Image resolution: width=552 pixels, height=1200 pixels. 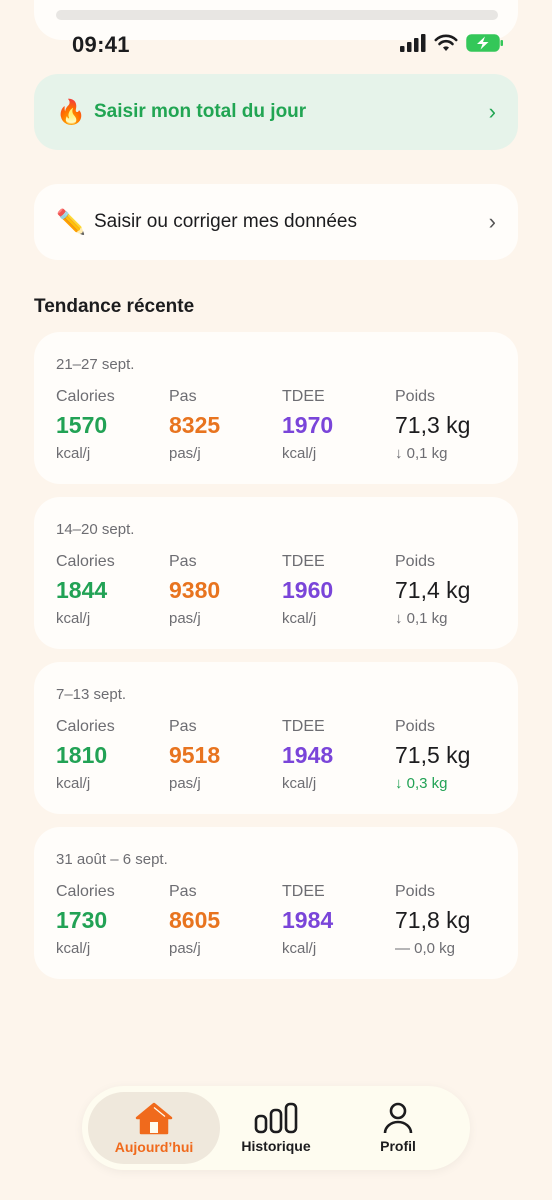 What do you see at coordinates (111, 590) in the screenshot?
I see `calories-stat: Calories 1844 kcal/j` at bounding box center [111, 590].